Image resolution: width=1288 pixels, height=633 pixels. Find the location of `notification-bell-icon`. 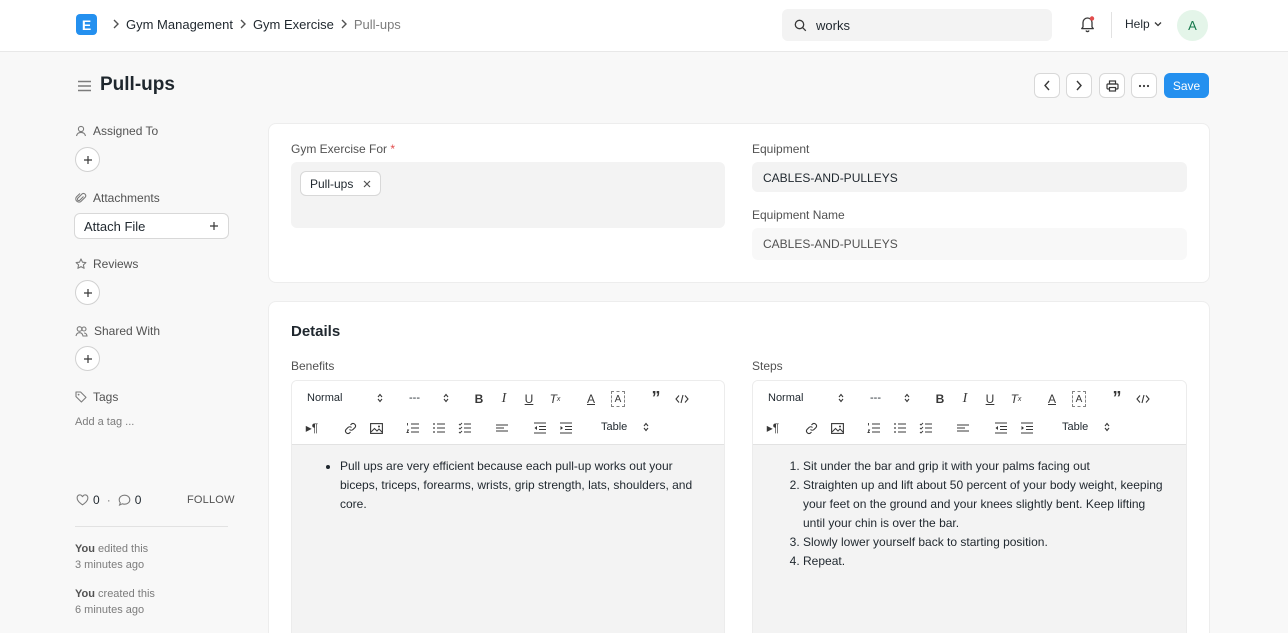

notification-bell-icon is located at coordinates (1087, 24).